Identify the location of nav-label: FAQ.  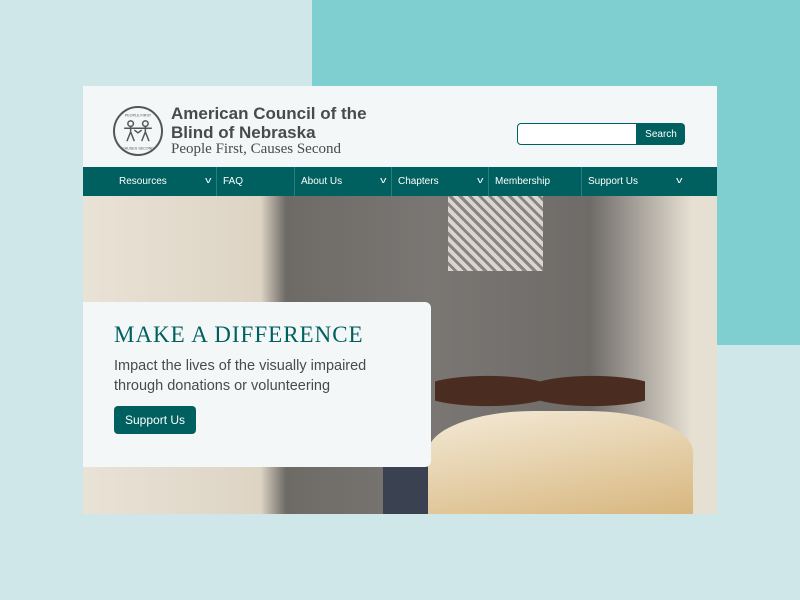
(233, 181).